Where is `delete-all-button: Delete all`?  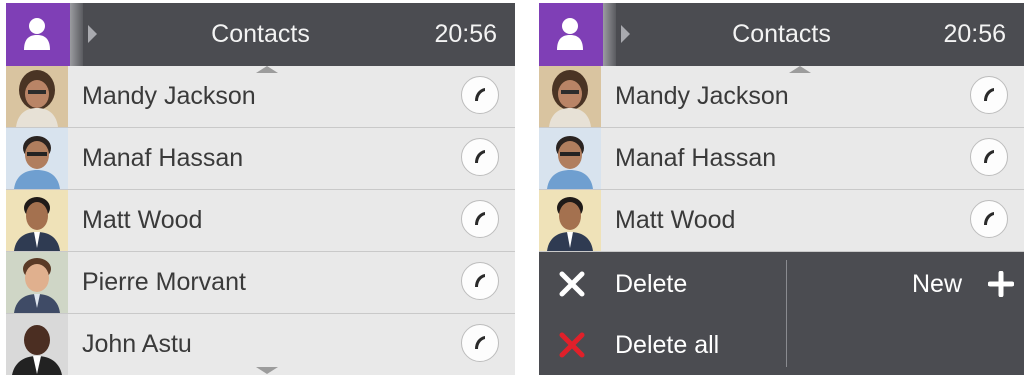
delete-all-button: Delete all is located at coordinates (659, 345).